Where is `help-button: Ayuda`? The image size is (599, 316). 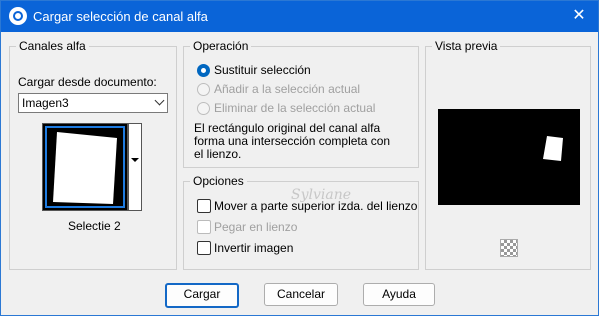
help-button: Ayuda is located at coordinates (399, 294).